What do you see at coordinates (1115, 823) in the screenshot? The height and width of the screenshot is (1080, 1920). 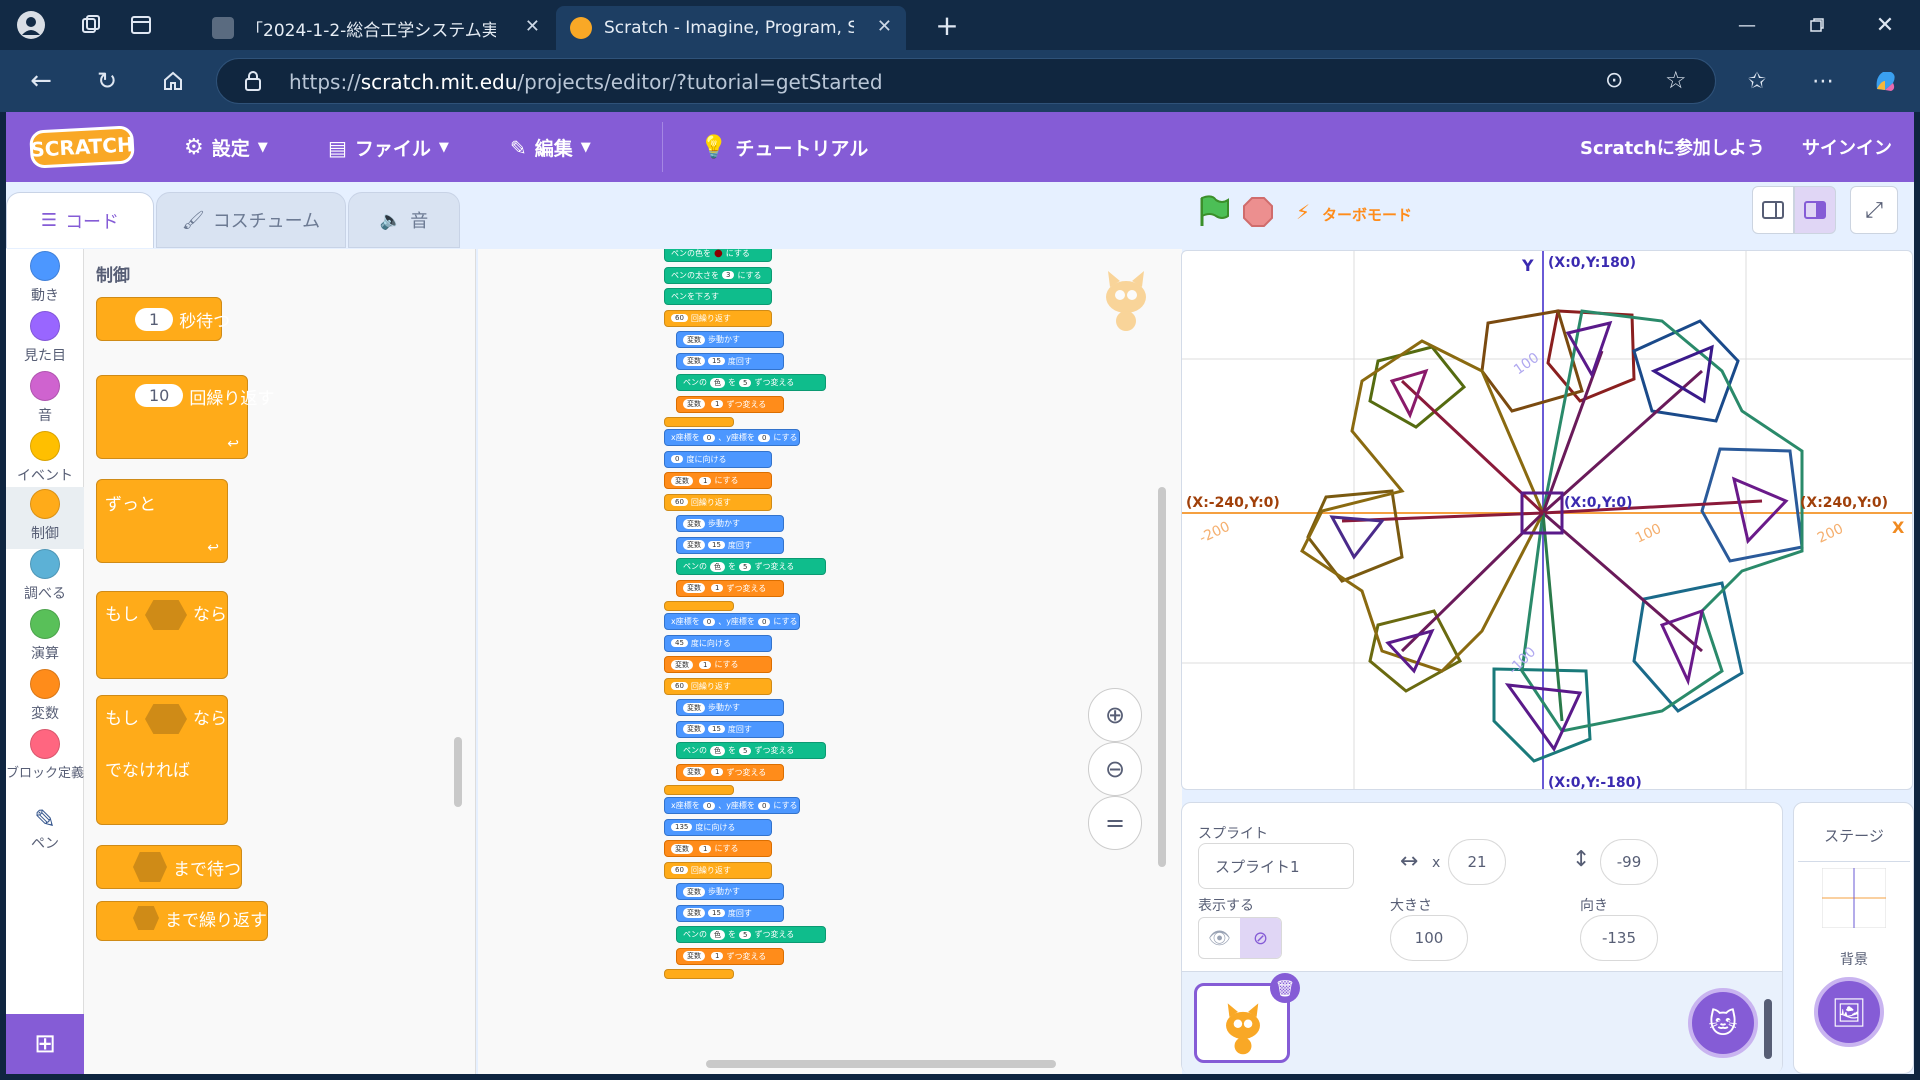 I see `zoom-reset-button: =` at bounding box center [1115, 823].